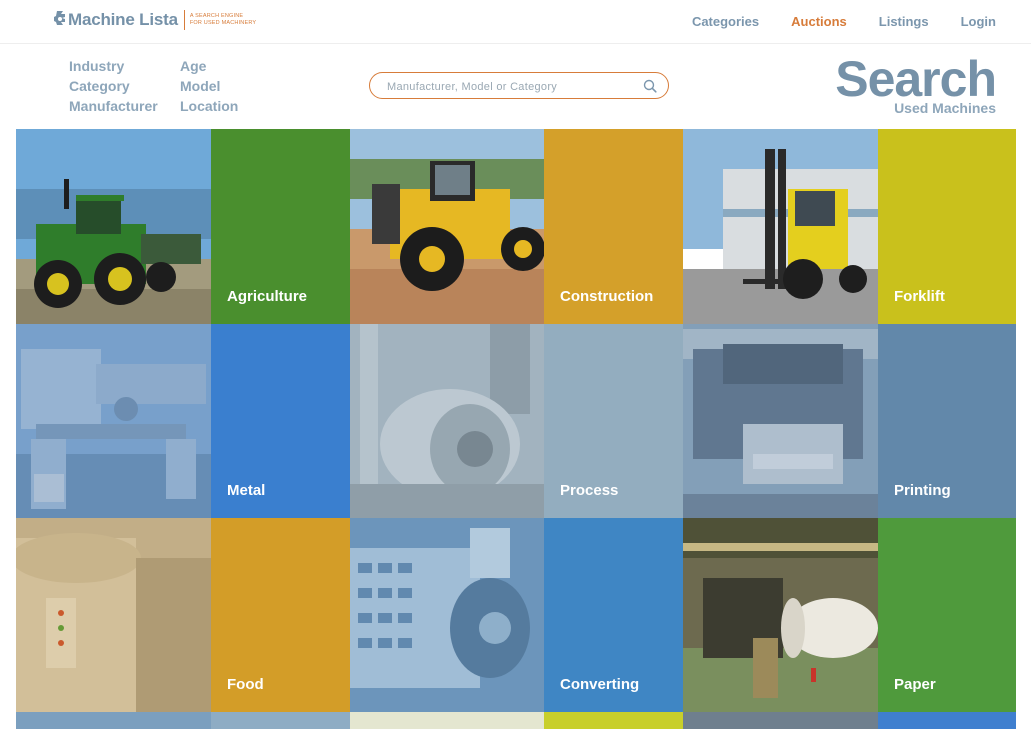 The image size is (1031, 729). Describe the element at coordinates (922, 490) in the screenshot. I see `category-label-printing: Printing` at that location.